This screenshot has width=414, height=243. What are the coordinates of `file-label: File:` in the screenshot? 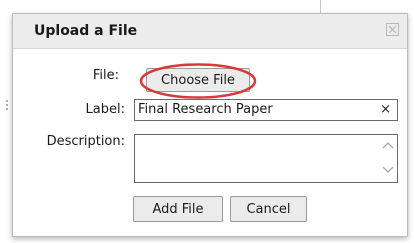 It's located at (105, 75).